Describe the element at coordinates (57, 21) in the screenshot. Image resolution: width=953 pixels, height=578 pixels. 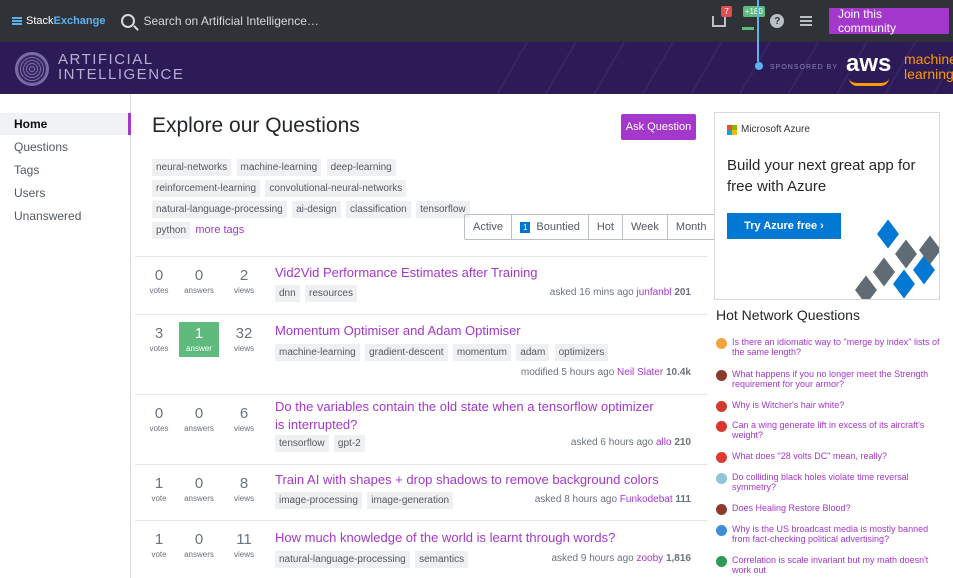
I see `stackexchange-logo: Stack Exchange` at that location.